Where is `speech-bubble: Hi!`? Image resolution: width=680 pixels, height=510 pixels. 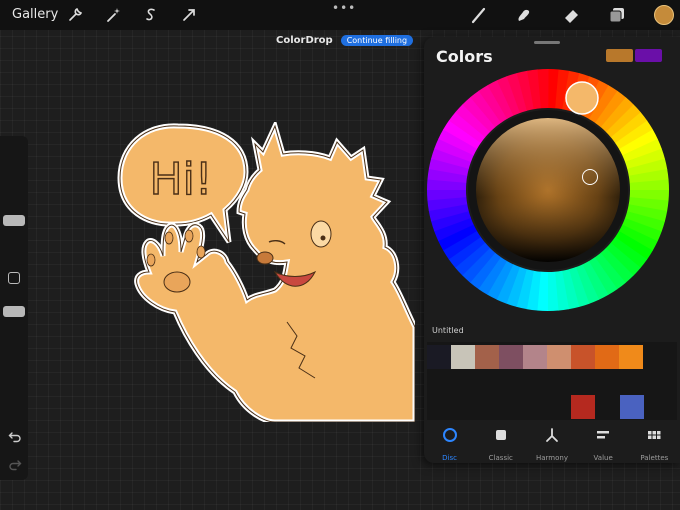 speech-bubble: Hi! is located at coordinates (183, 183).